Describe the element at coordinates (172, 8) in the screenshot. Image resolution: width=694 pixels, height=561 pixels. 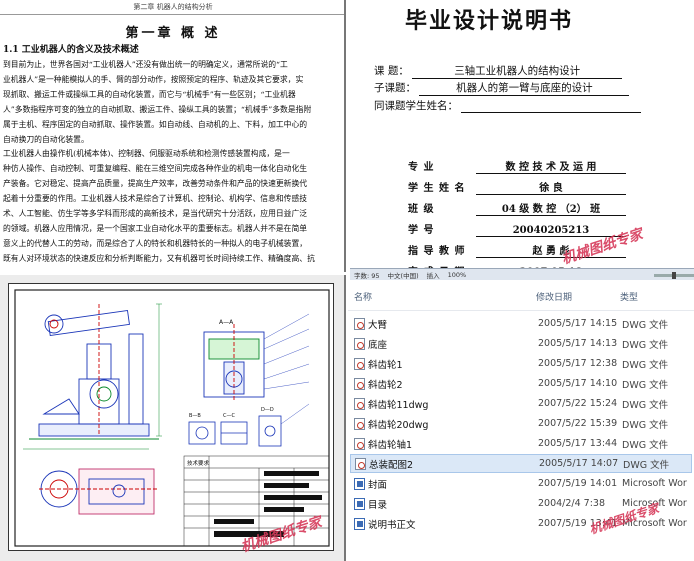
I see `running-header: 第二章 机器人的结构分析` at that location.